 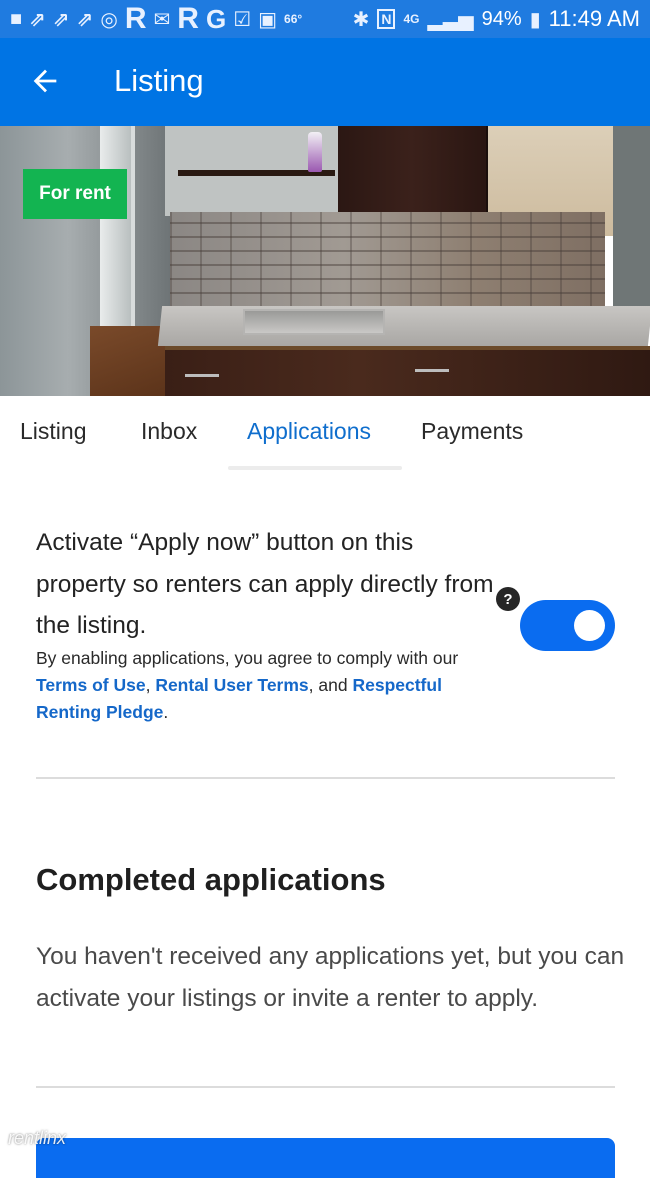 I want to click on terms-separator: , and, so click(x=330, y=684).